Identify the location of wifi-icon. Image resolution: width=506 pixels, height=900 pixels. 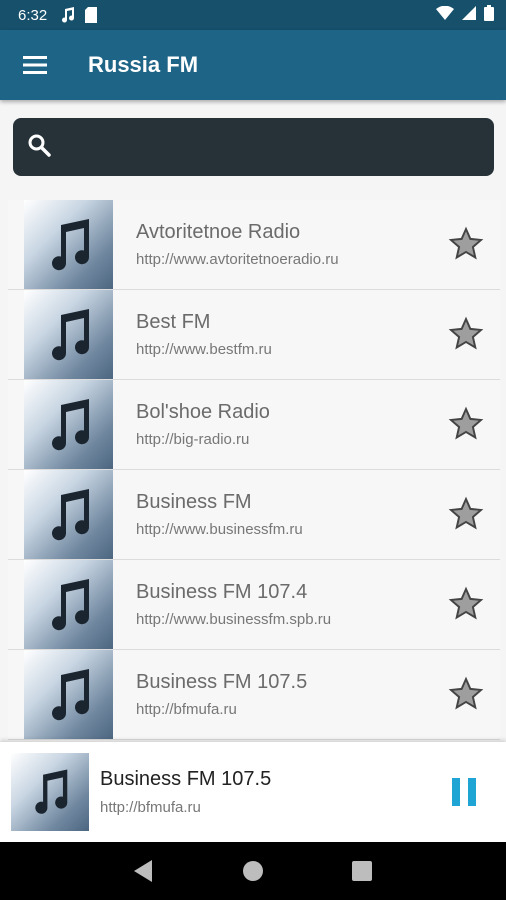
(445, 14).